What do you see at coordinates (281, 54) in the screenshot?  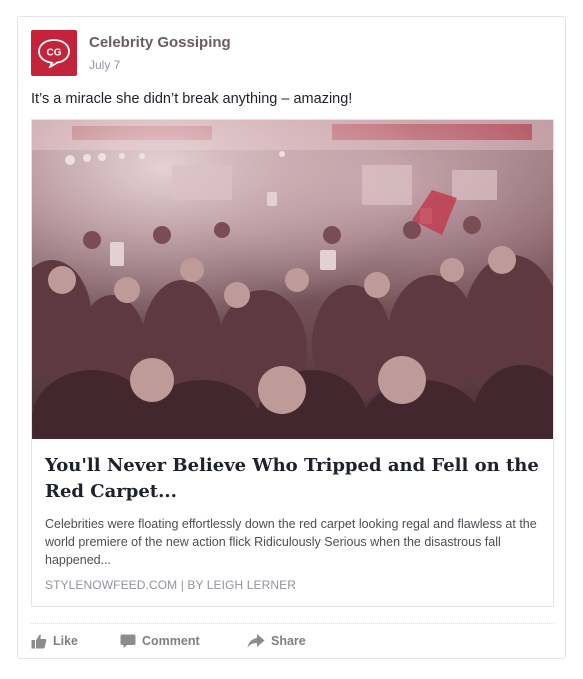 I see `post-header: CG Celebrity Gossiping July 7` at bounding box center [281, 54].